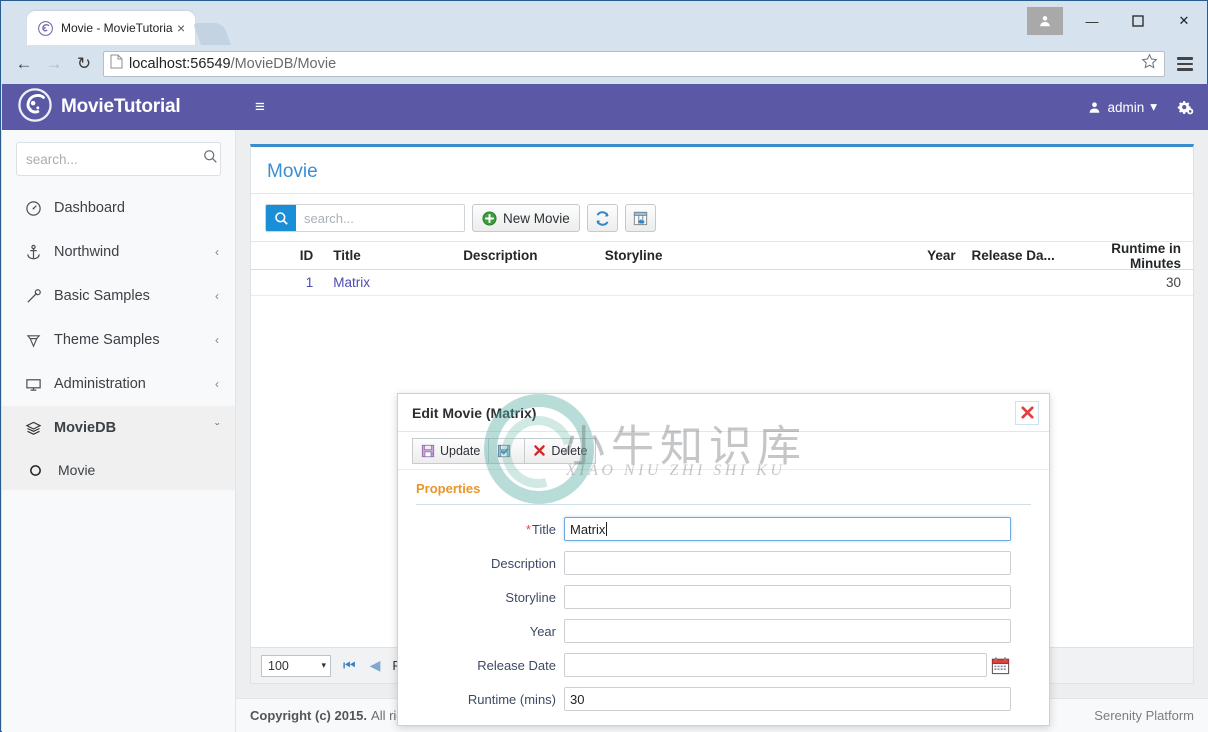  I want to click on sidebar-toggle-icon: ≡, so click(260, 107).